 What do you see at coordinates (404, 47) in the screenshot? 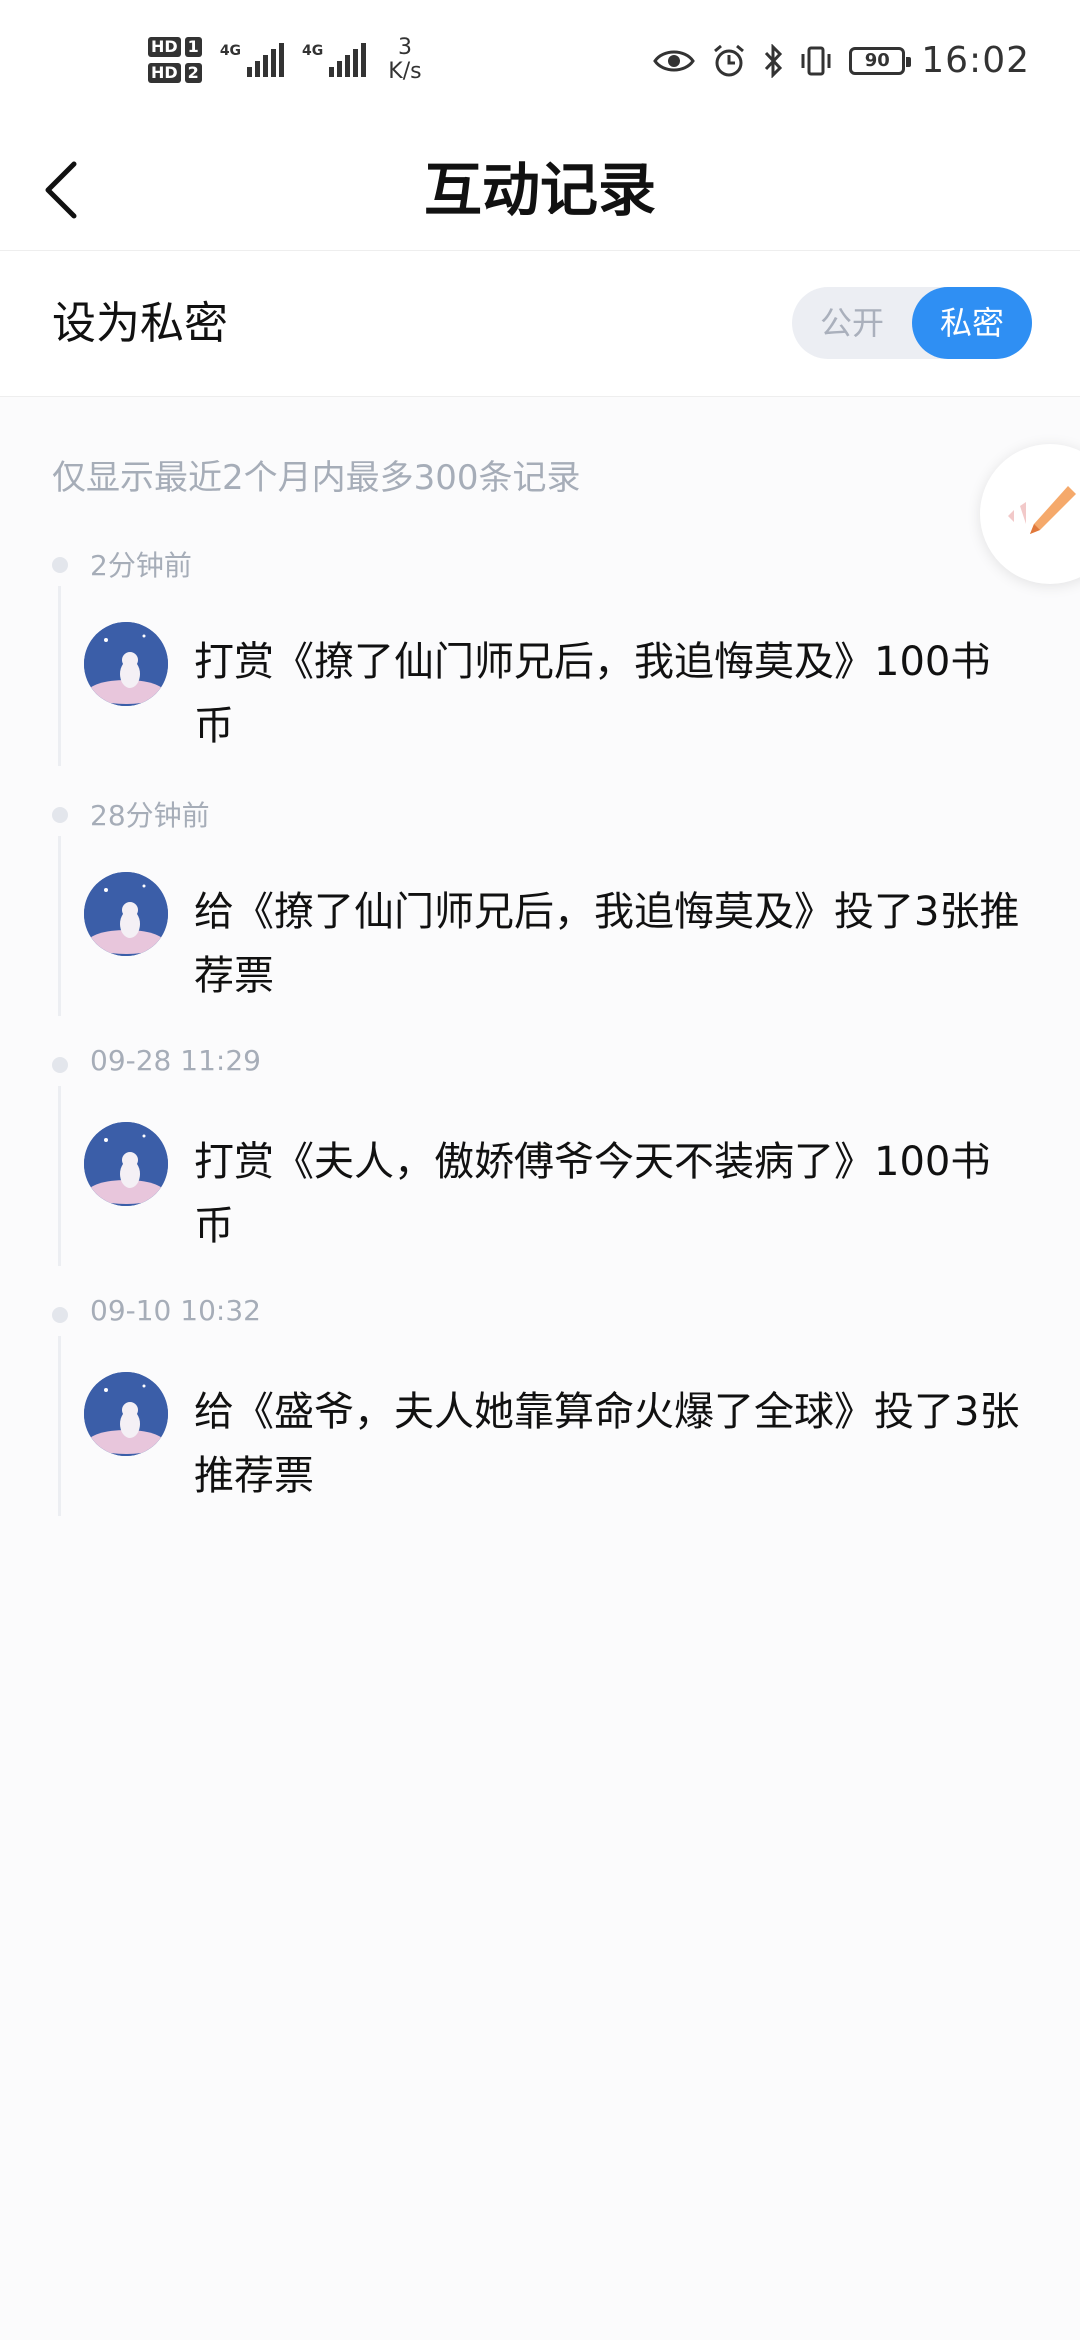
I see `speed-value: 3` at bounding box center [404, 47].